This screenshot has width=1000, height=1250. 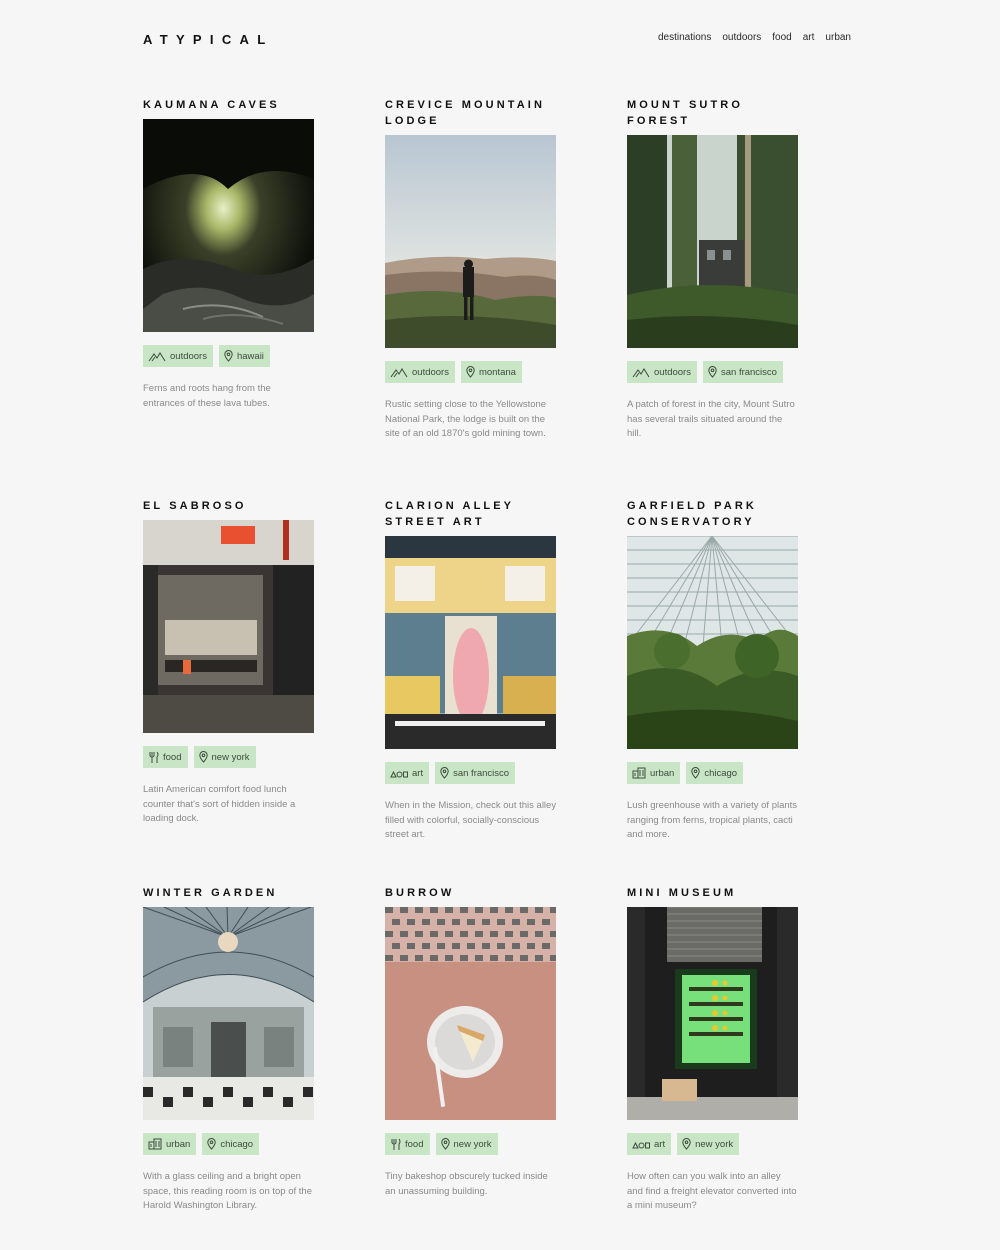 What do you see at coordinates (208, 39) in the screenshot?
I see `site-logo: ATYPICAL` at bounding box center [208, 39].